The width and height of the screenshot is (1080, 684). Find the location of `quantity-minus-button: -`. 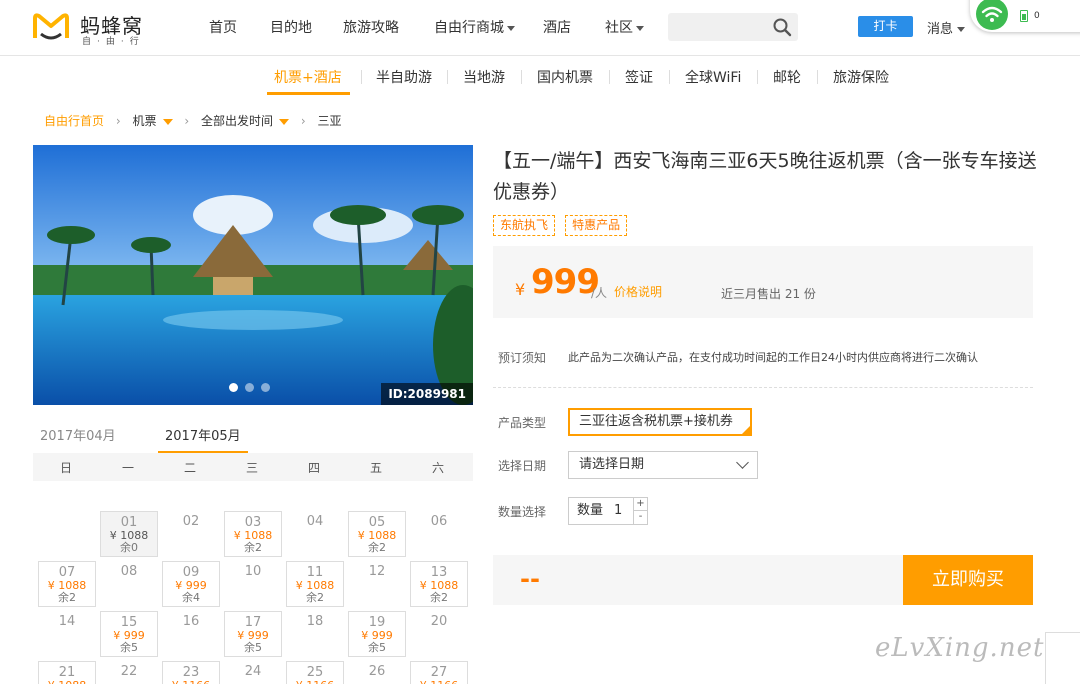

quantity-minus-button: - is located at coordinates (640, 517).